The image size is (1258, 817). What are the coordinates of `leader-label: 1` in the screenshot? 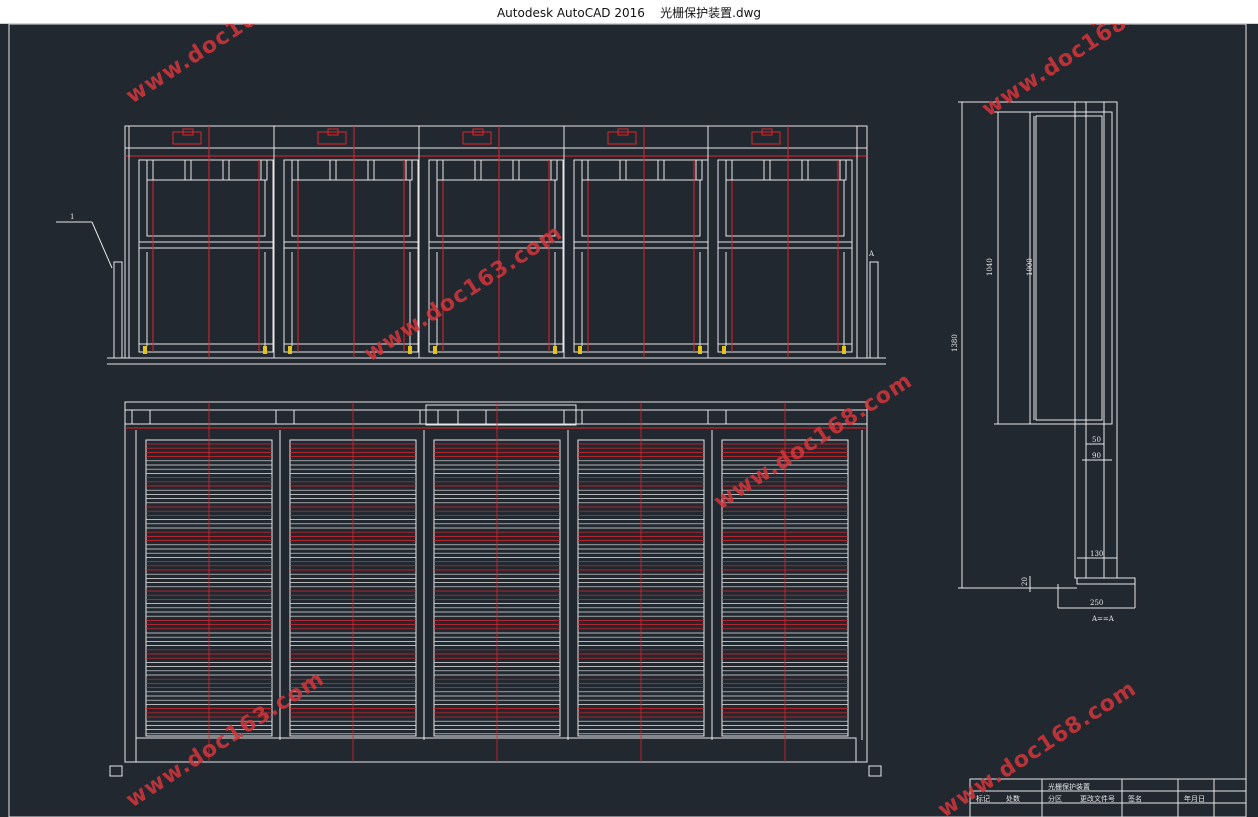 It's located at (72, 217).